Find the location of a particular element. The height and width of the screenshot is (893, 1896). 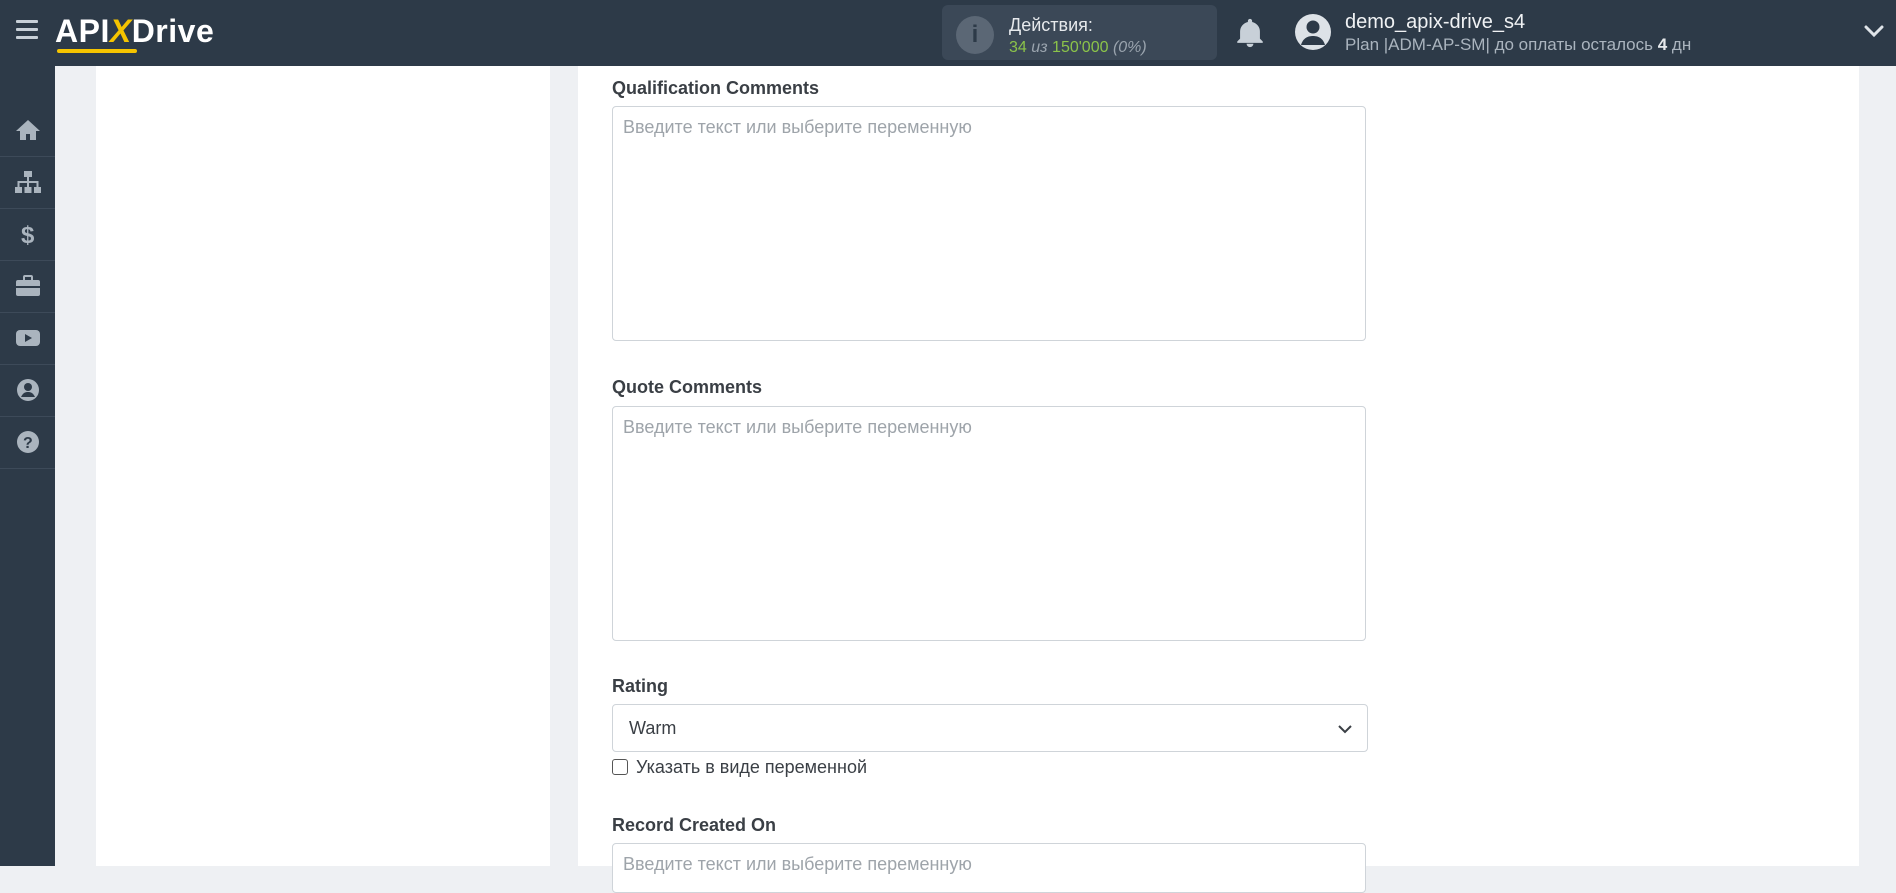

qualification-comments-field: Введите текст или выберите переменную is located at coordinates (989, 223).